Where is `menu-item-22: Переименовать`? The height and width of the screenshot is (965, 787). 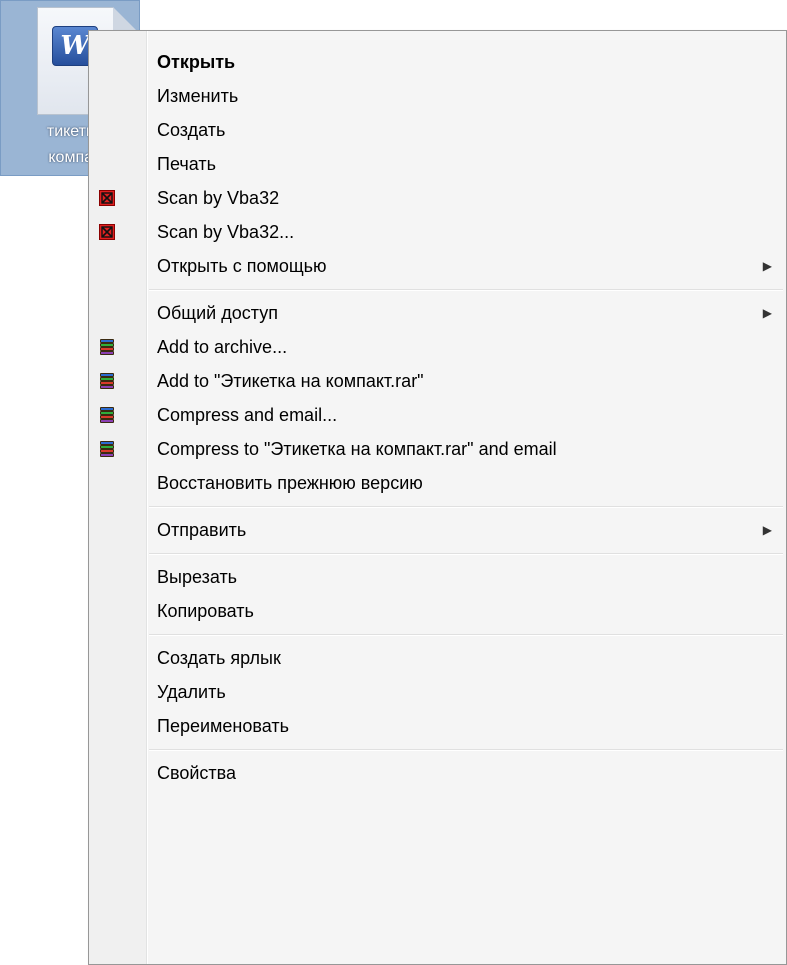
menu-item-22: Переименовать is located at coordinates (437, 726).